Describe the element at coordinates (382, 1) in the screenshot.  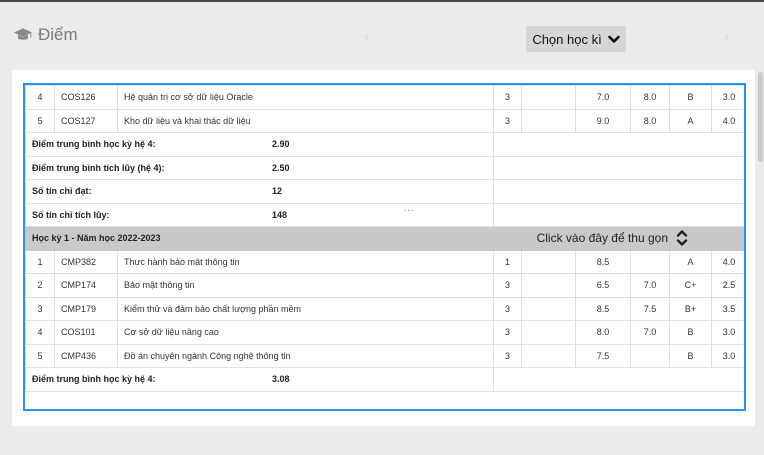
I see `top-border` at that location.